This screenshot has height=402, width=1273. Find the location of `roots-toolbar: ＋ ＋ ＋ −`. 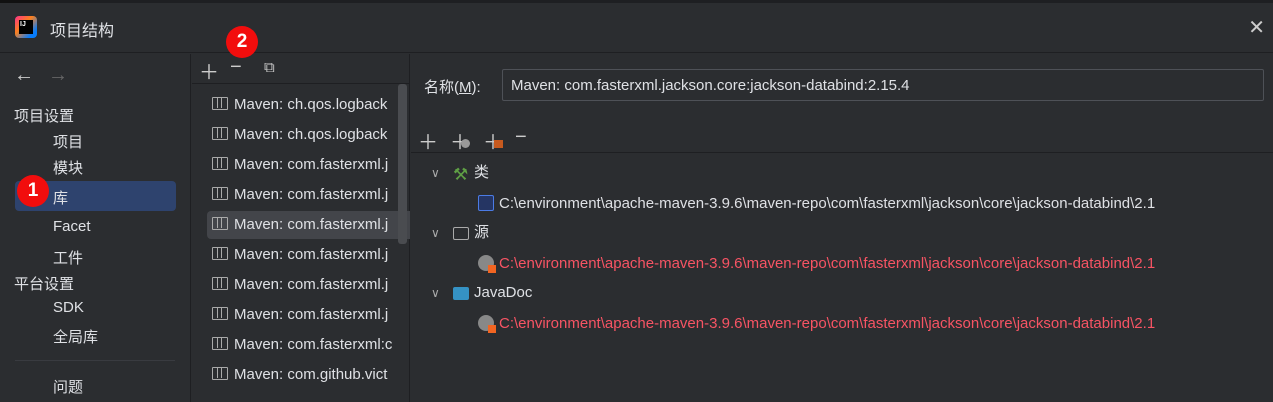

roots-toolbar: ＋ ＋ ＋ − is located at coordinates (842, 139).